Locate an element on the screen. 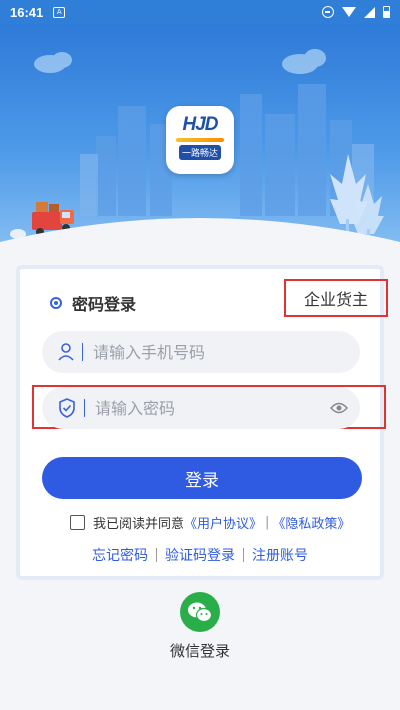  status-bar: 16:41 A is located at coordinates (200, 12).